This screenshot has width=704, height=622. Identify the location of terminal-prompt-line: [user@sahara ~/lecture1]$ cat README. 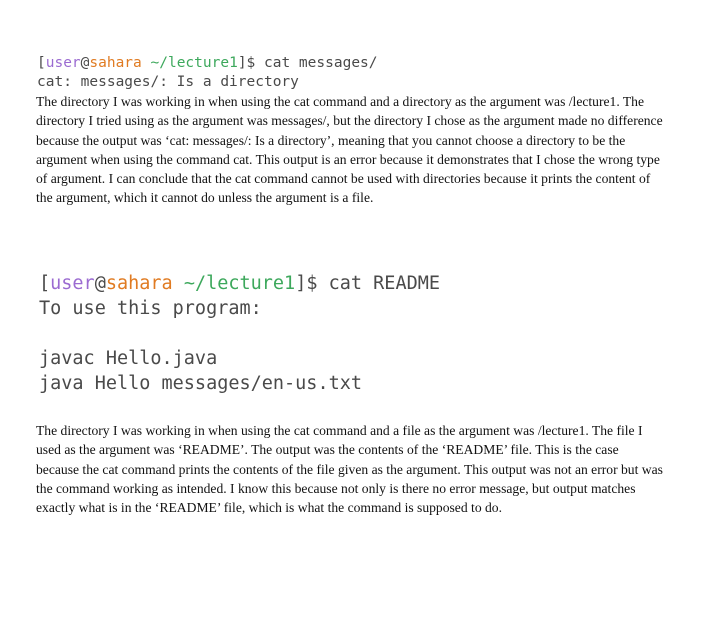
(239, 283).